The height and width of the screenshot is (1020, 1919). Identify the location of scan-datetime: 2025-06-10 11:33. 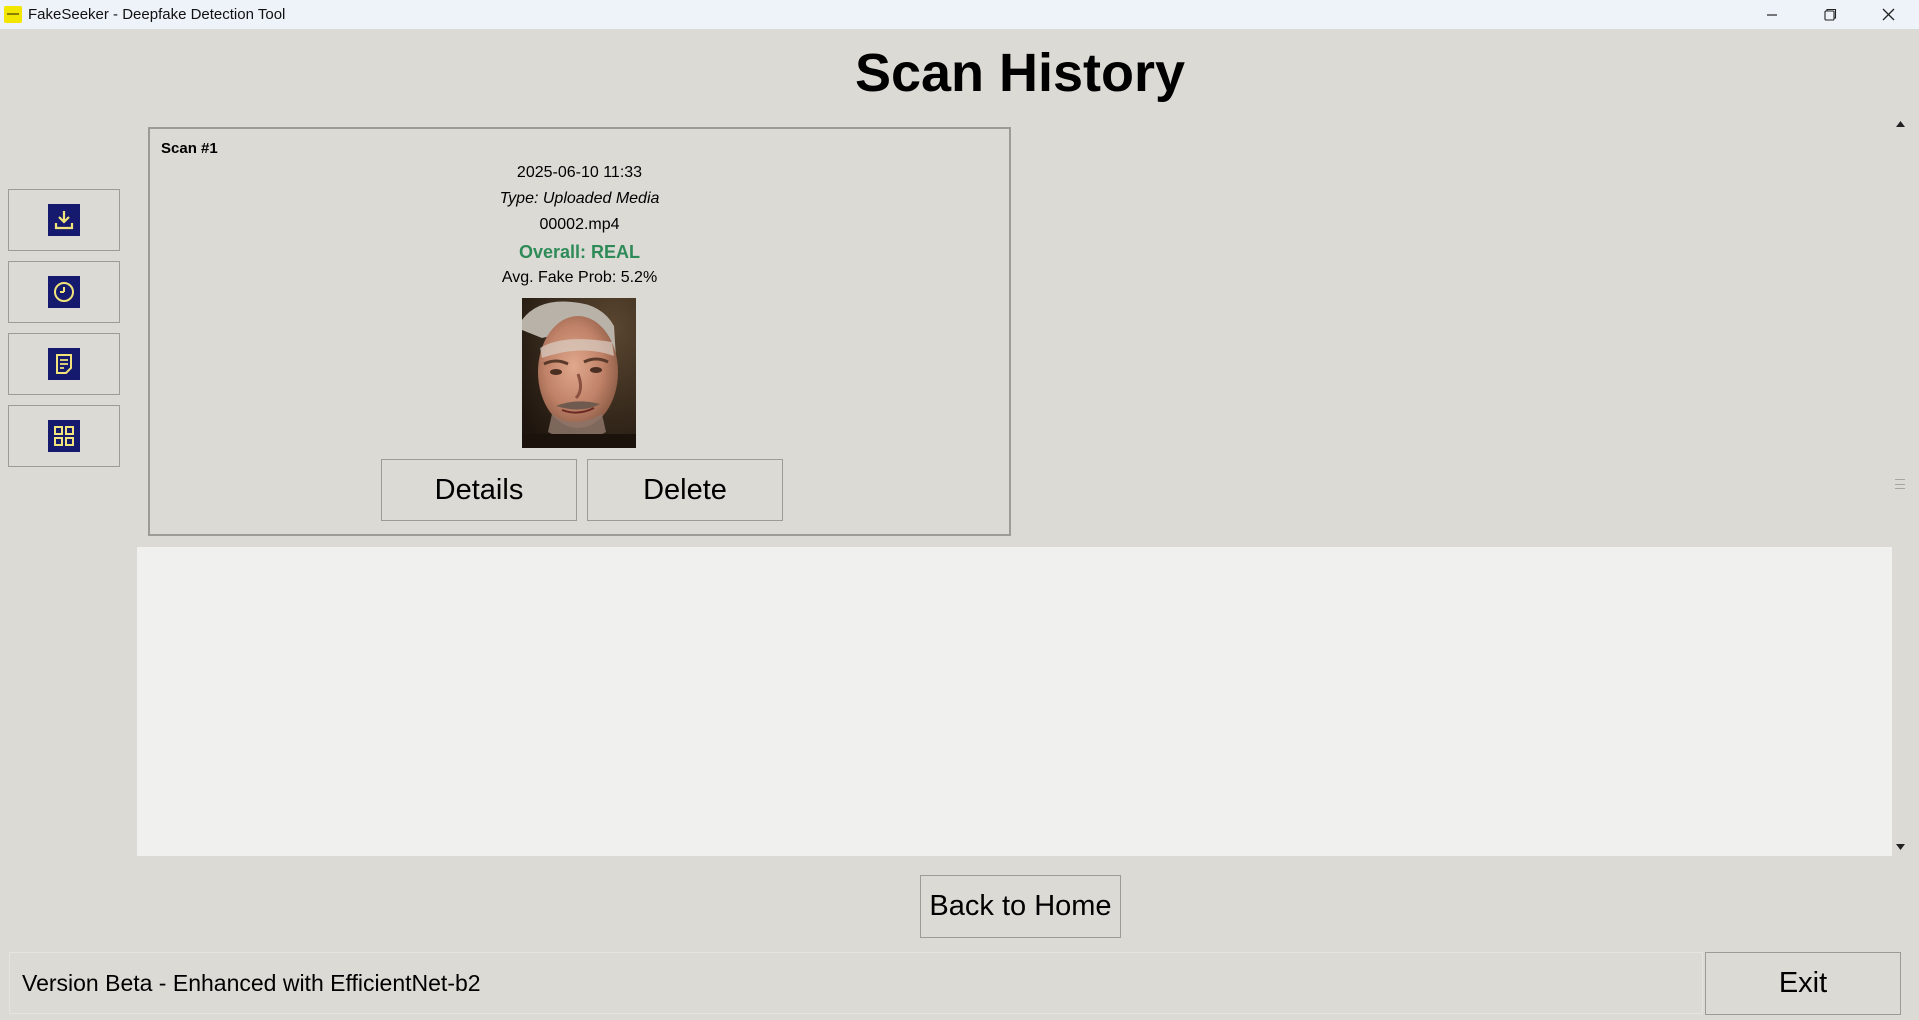
(579, 172).